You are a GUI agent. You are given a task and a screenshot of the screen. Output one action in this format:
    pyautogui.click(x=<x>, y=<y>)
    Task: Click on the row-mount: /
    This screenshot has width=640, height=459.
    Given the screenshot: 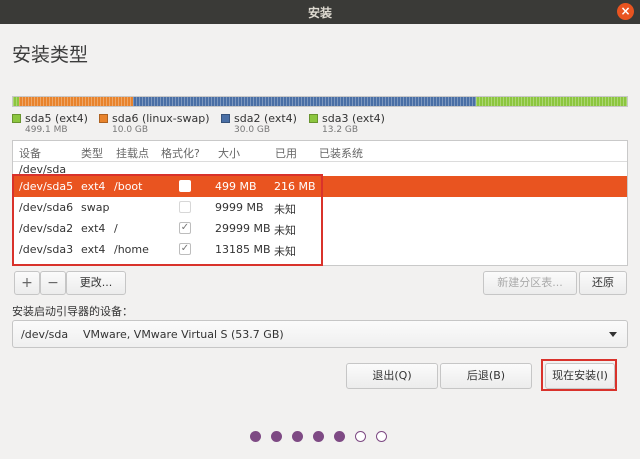 What is the action you would take?
    pyautogui.click(x=116, y=228)
    